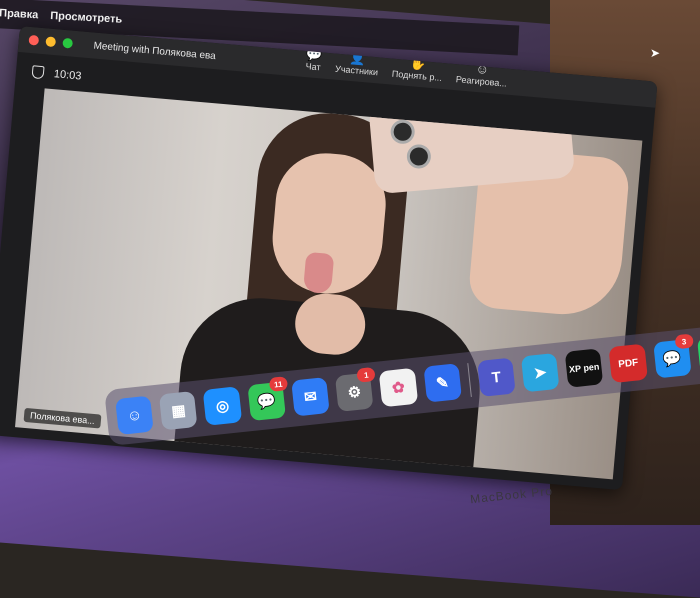 The width and height of the screenshot is (700, 598). Describe the element at coordinates (628, 363) in the screenshot. I see `pdf-icon: PDF` at that location.